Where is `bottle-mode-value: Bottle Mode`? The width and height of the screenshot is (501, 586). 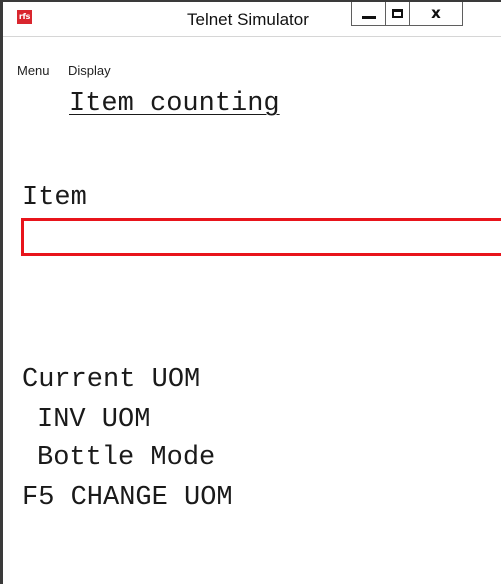
bottle-mode-value: Bottle Mode is located at coordinates (126, 458).